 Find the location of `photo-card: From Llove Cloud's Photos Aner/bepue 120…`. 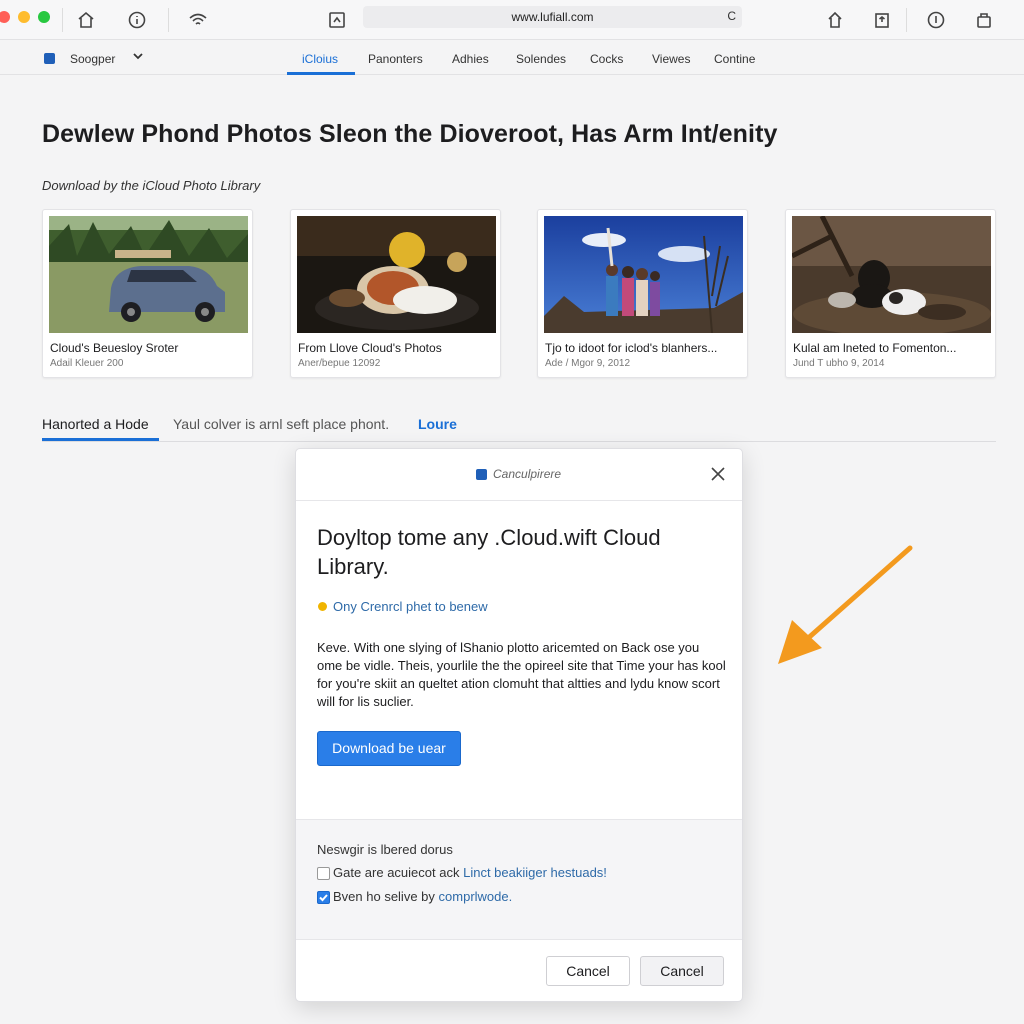

photo-card: From Llove Cloud's Photos Aner/bepue 120… is located at coordinates (395, 293).